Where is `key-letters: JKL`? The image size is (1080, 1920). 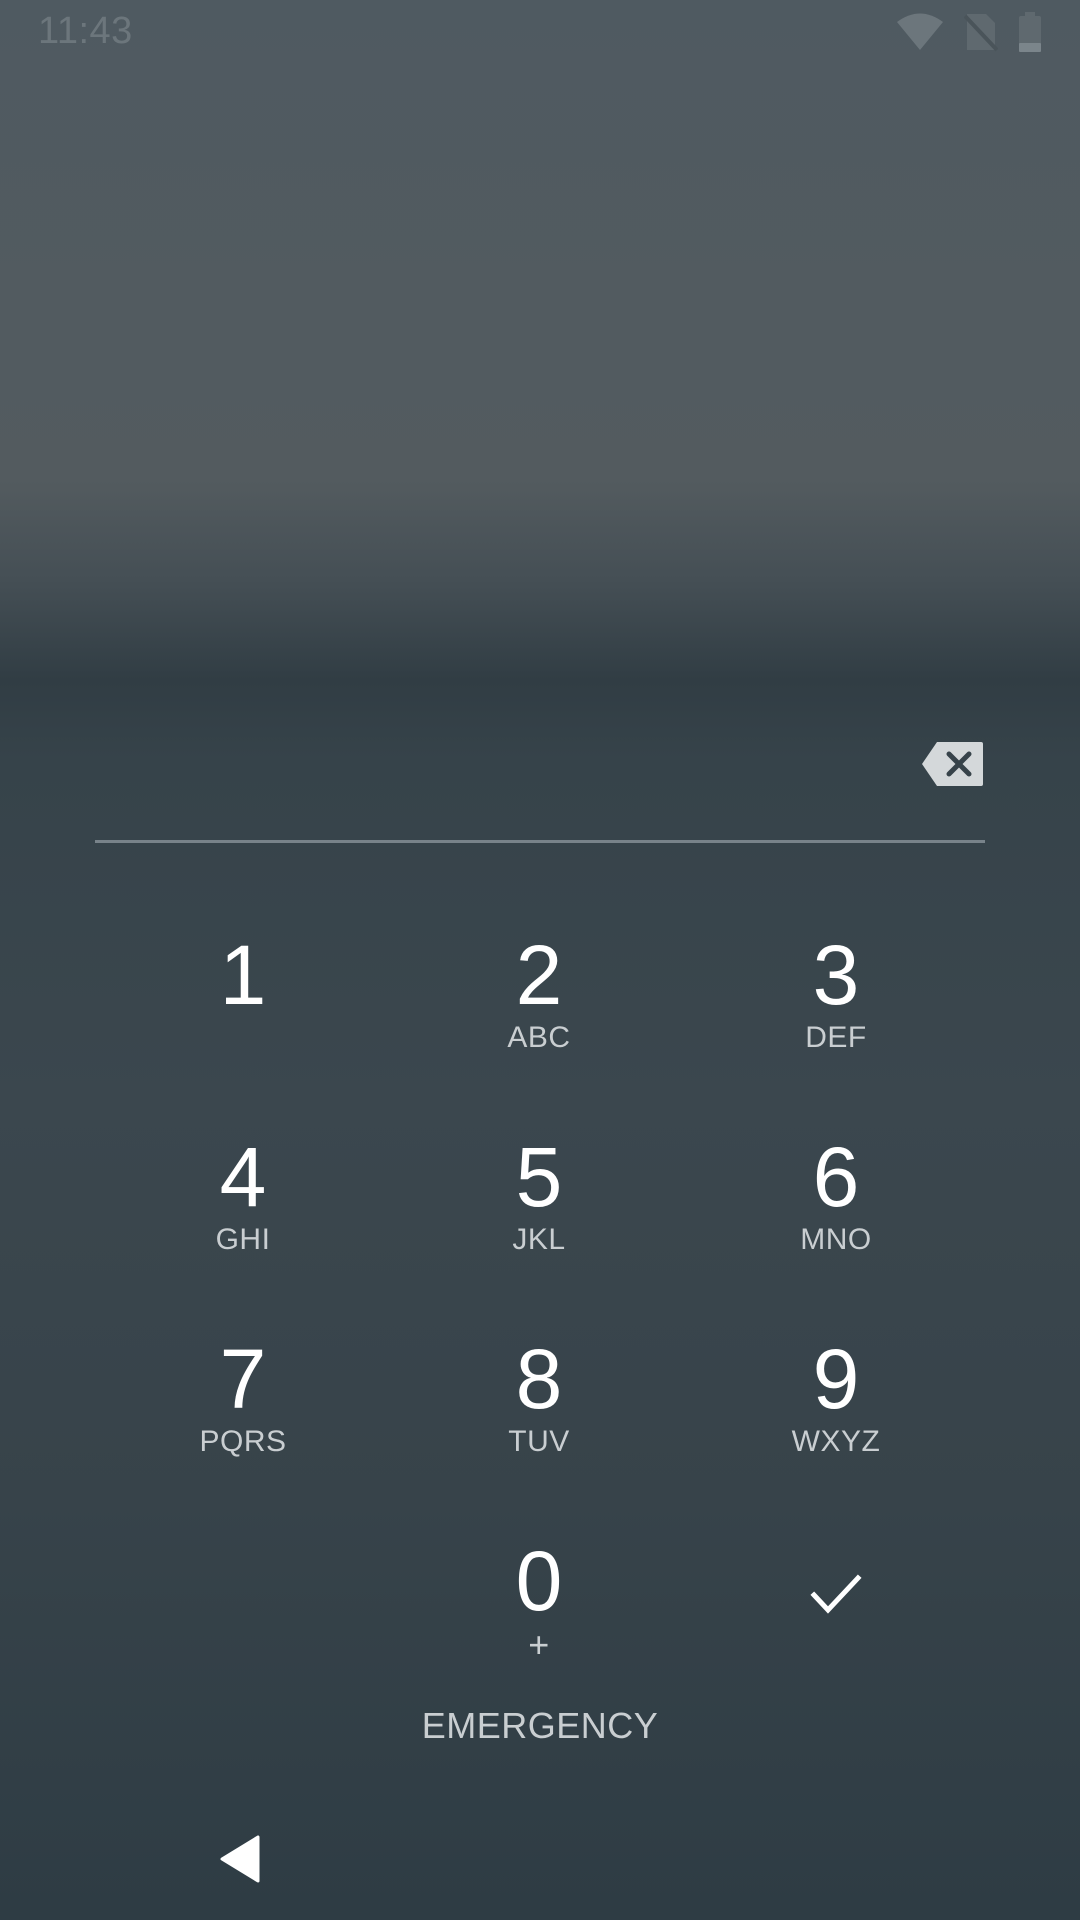 key-letters: JKL is located at coordinates (539, 1239).